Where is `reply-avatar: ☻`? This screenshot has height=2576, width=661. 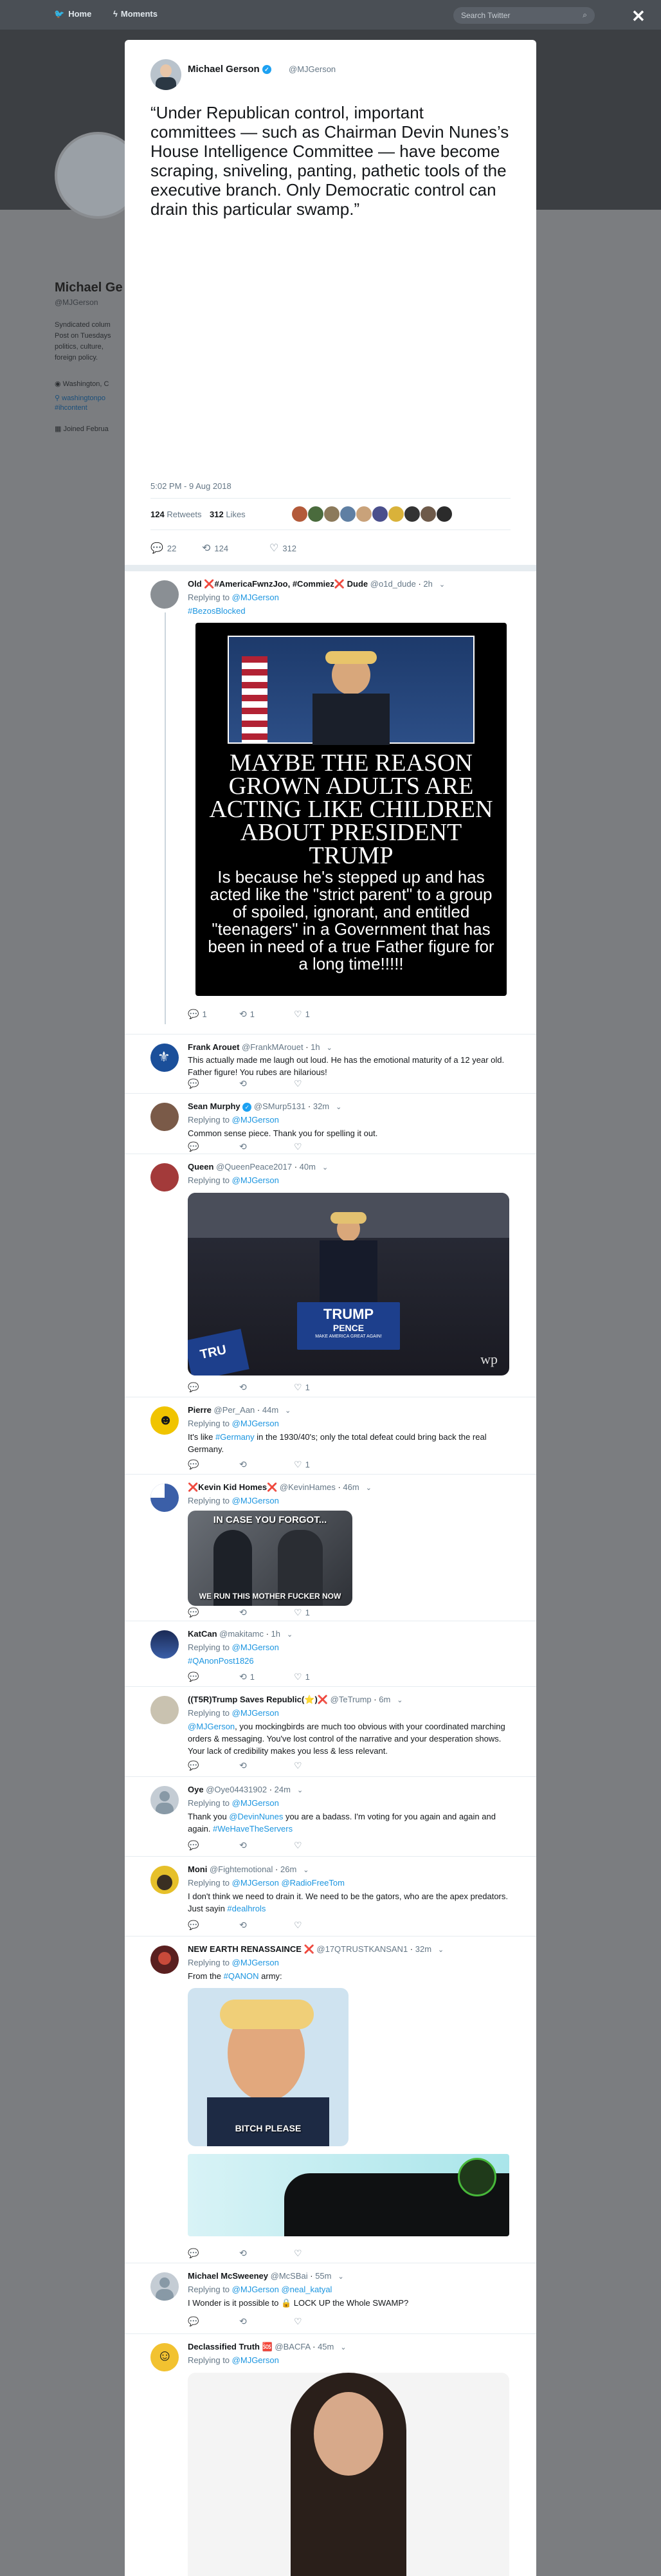
reply-avatar: ☻ is located at coordinates (165, 1420).